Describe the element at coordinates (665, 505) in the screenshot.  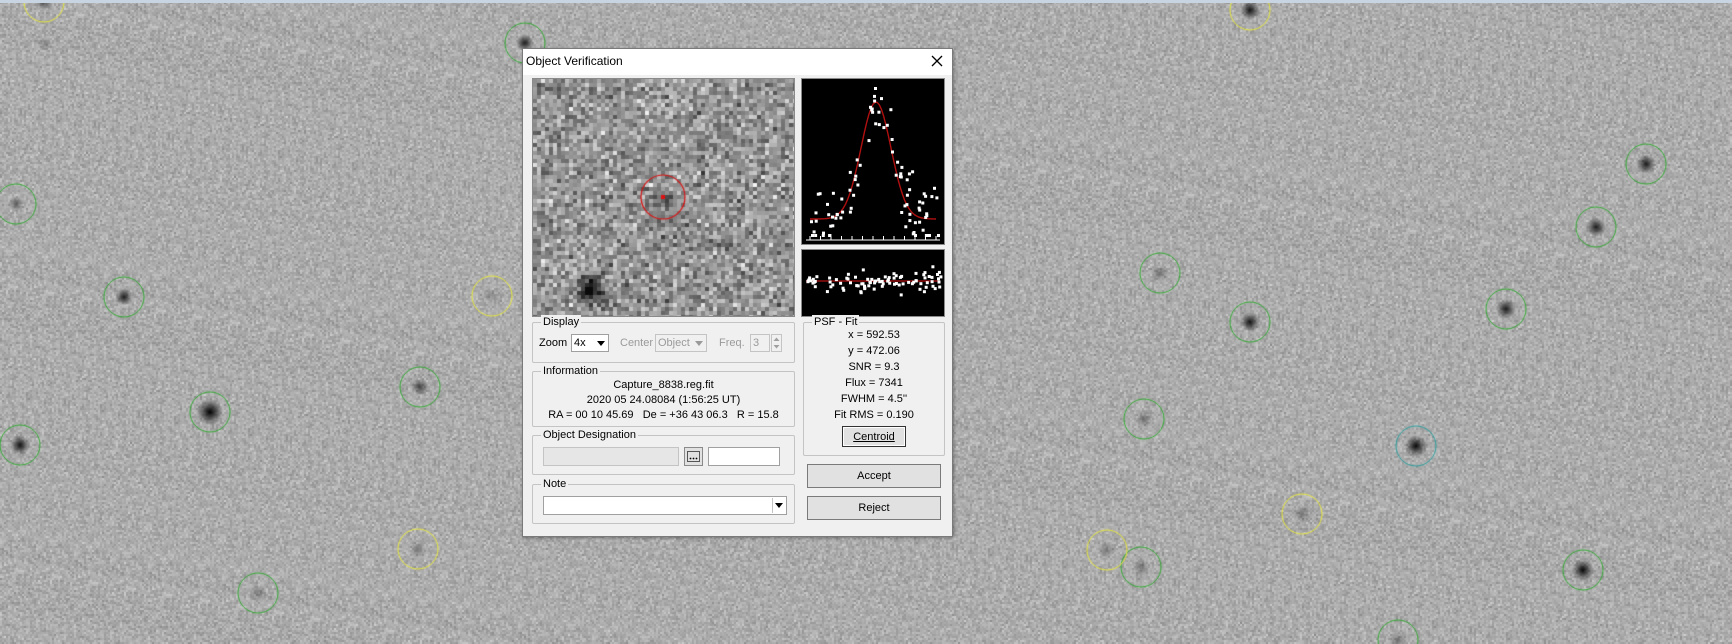
I see `note-combobox` at that location.